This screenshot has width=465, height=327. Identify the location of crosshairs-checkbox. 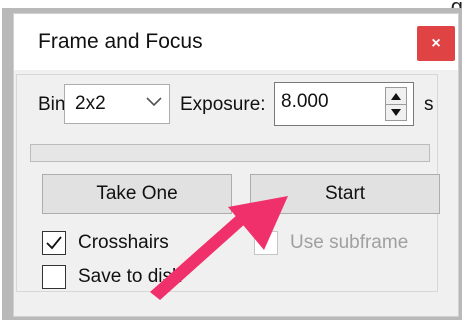
(54, 243).